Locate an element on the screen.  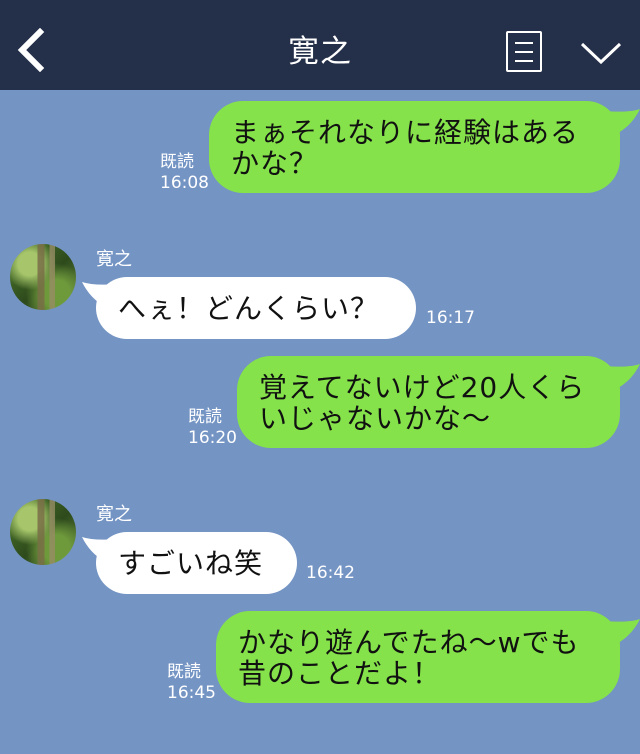
received-message-bubble: へぇ！どんくらい？ is located at coordinates (256, 308).